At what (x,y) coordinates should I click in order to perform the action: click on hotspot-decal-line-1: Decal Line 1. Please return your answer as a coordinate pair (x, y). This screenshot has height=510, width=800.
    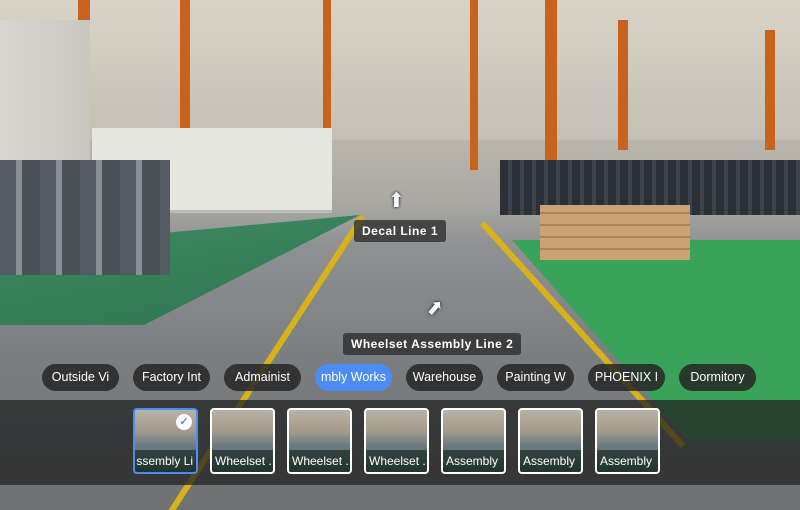
    Looking at the image, I should click on (400, 231).